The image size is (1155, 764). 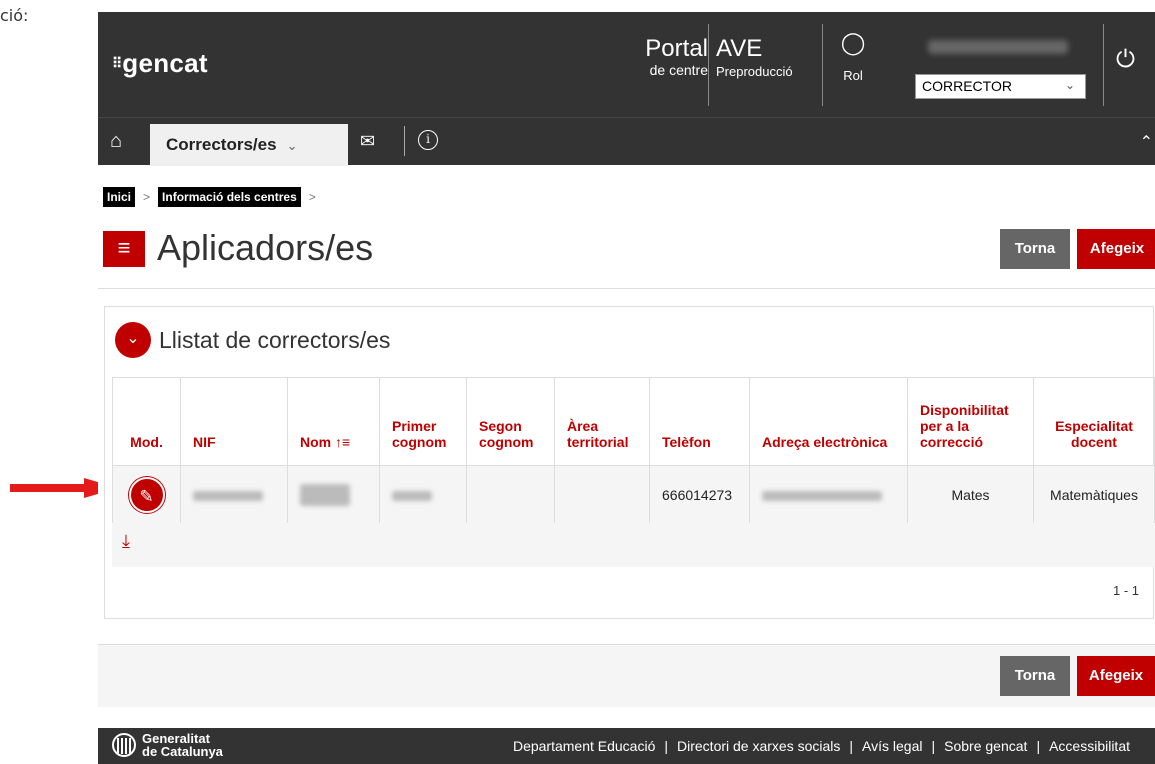 I want to click on col-especialitat: Especialitat docent, so click(x=1094, y=421).